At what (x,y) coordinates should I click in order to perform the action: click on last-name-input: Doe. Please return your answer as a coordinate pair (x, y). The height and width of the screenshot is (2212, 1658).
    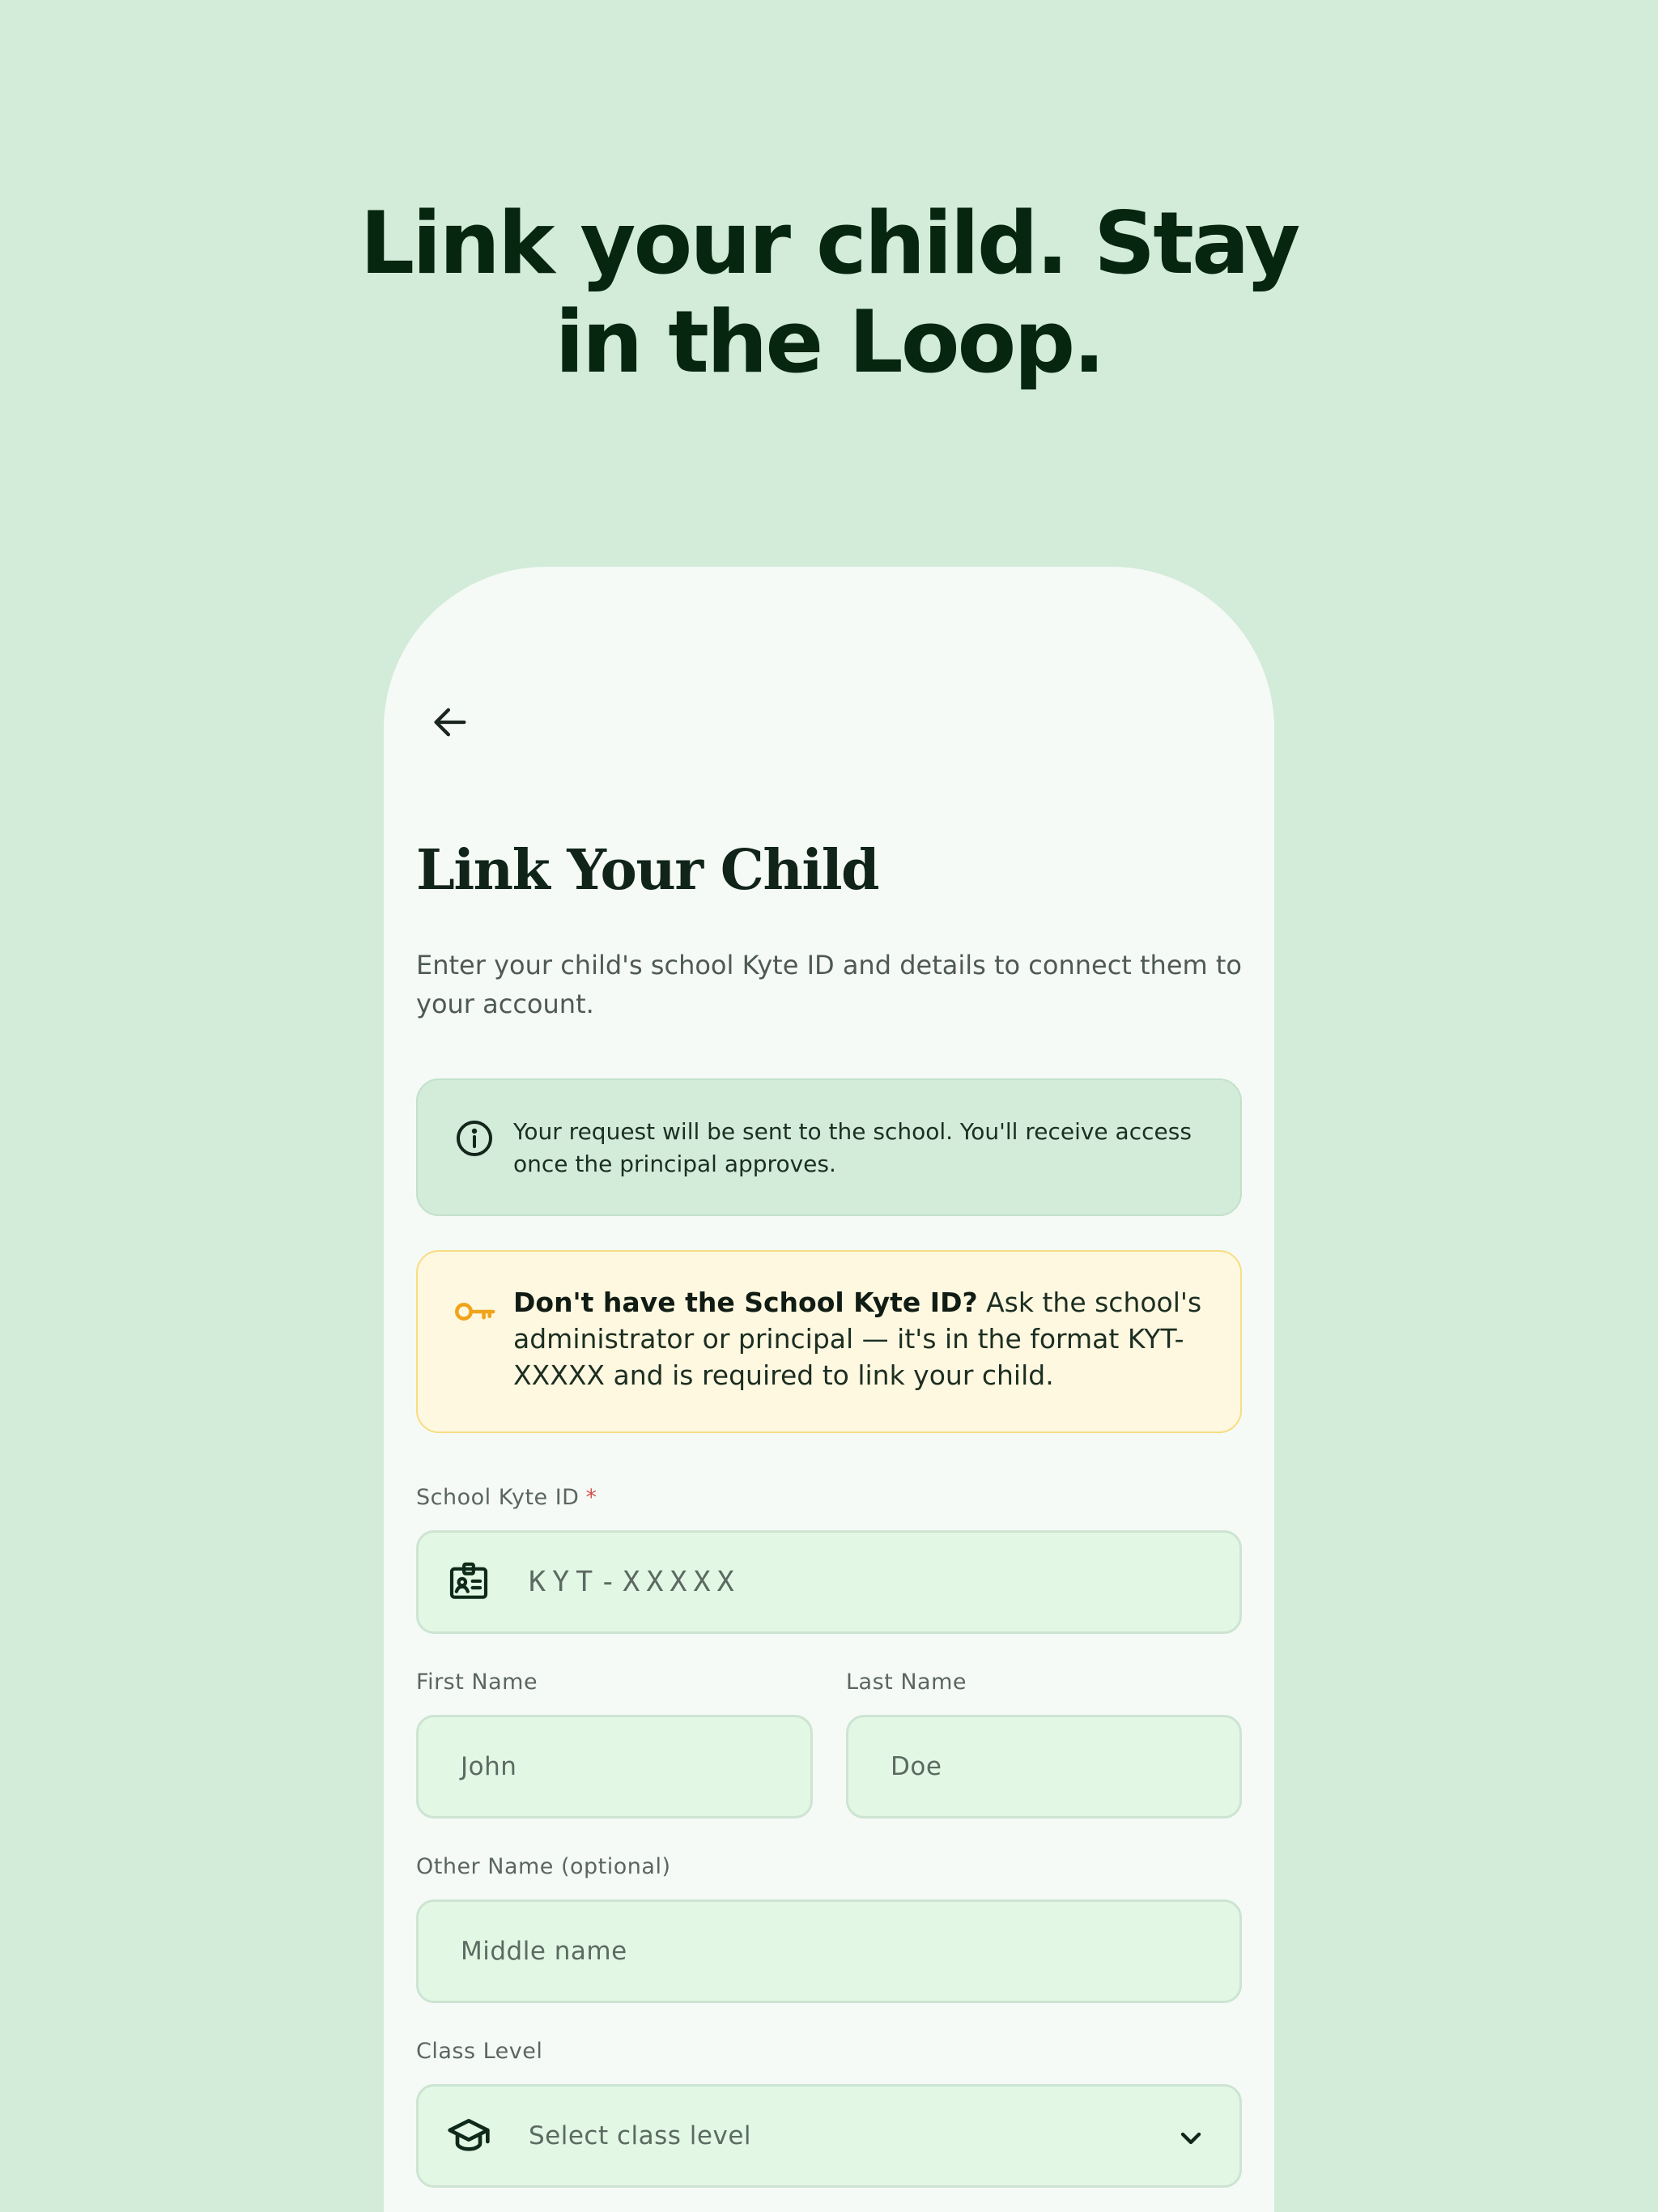
    Looking at the image, I should click on (1044, 1767).